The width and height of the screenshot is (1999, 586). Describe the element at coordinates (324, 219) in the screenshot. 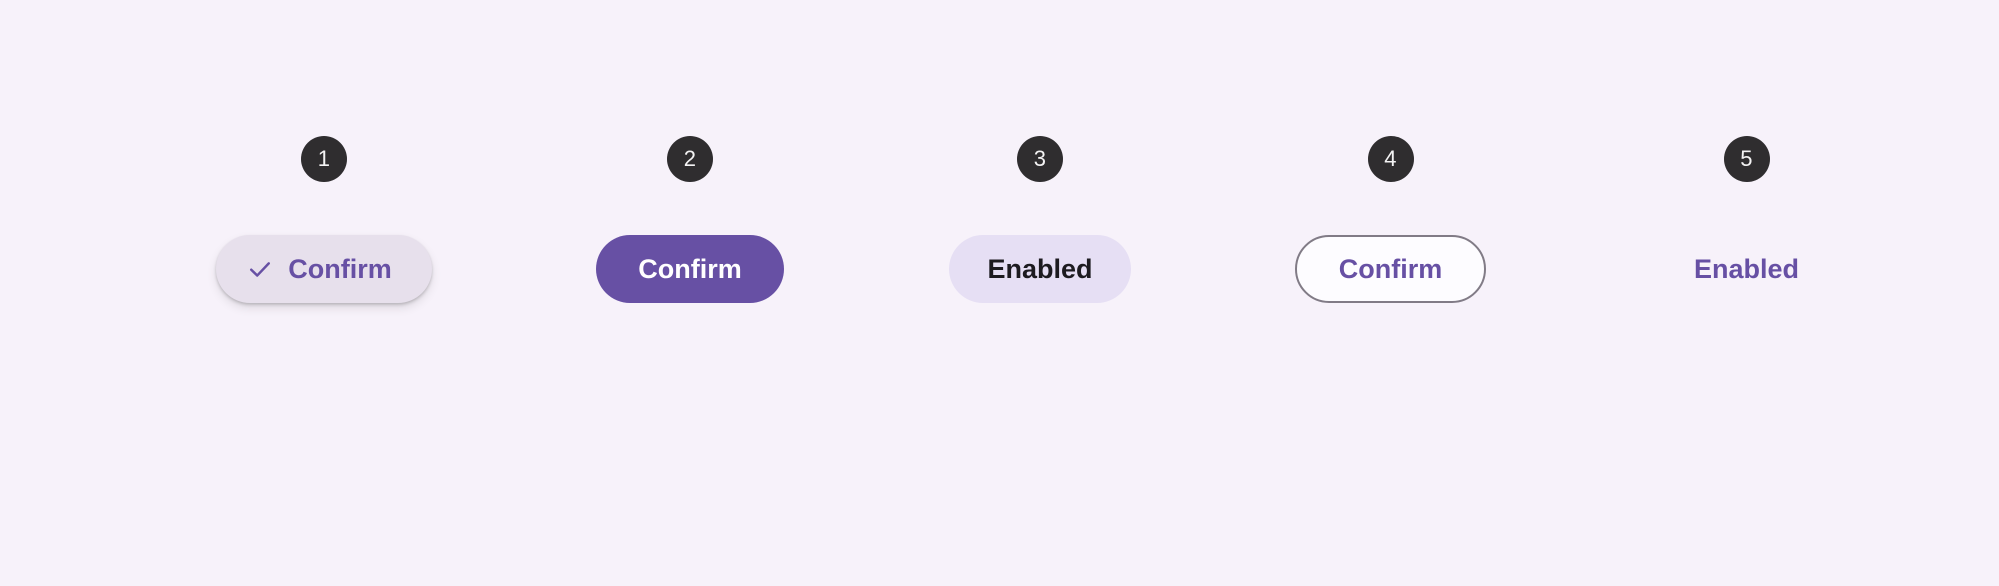

I see `button-variant-1: 1 Confirm` at that location.